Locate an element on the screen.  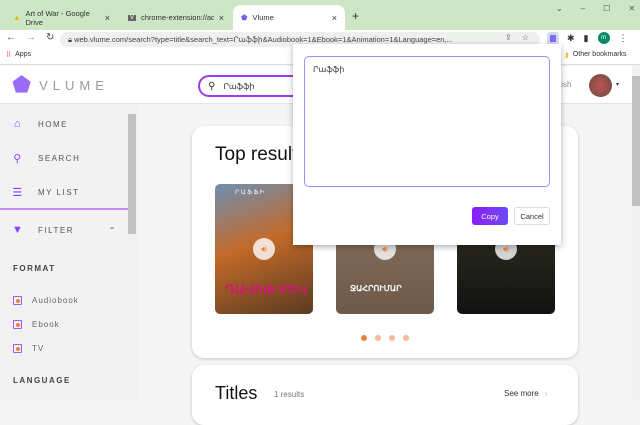
copy-button: Copy is located at coordinates (490, 216).